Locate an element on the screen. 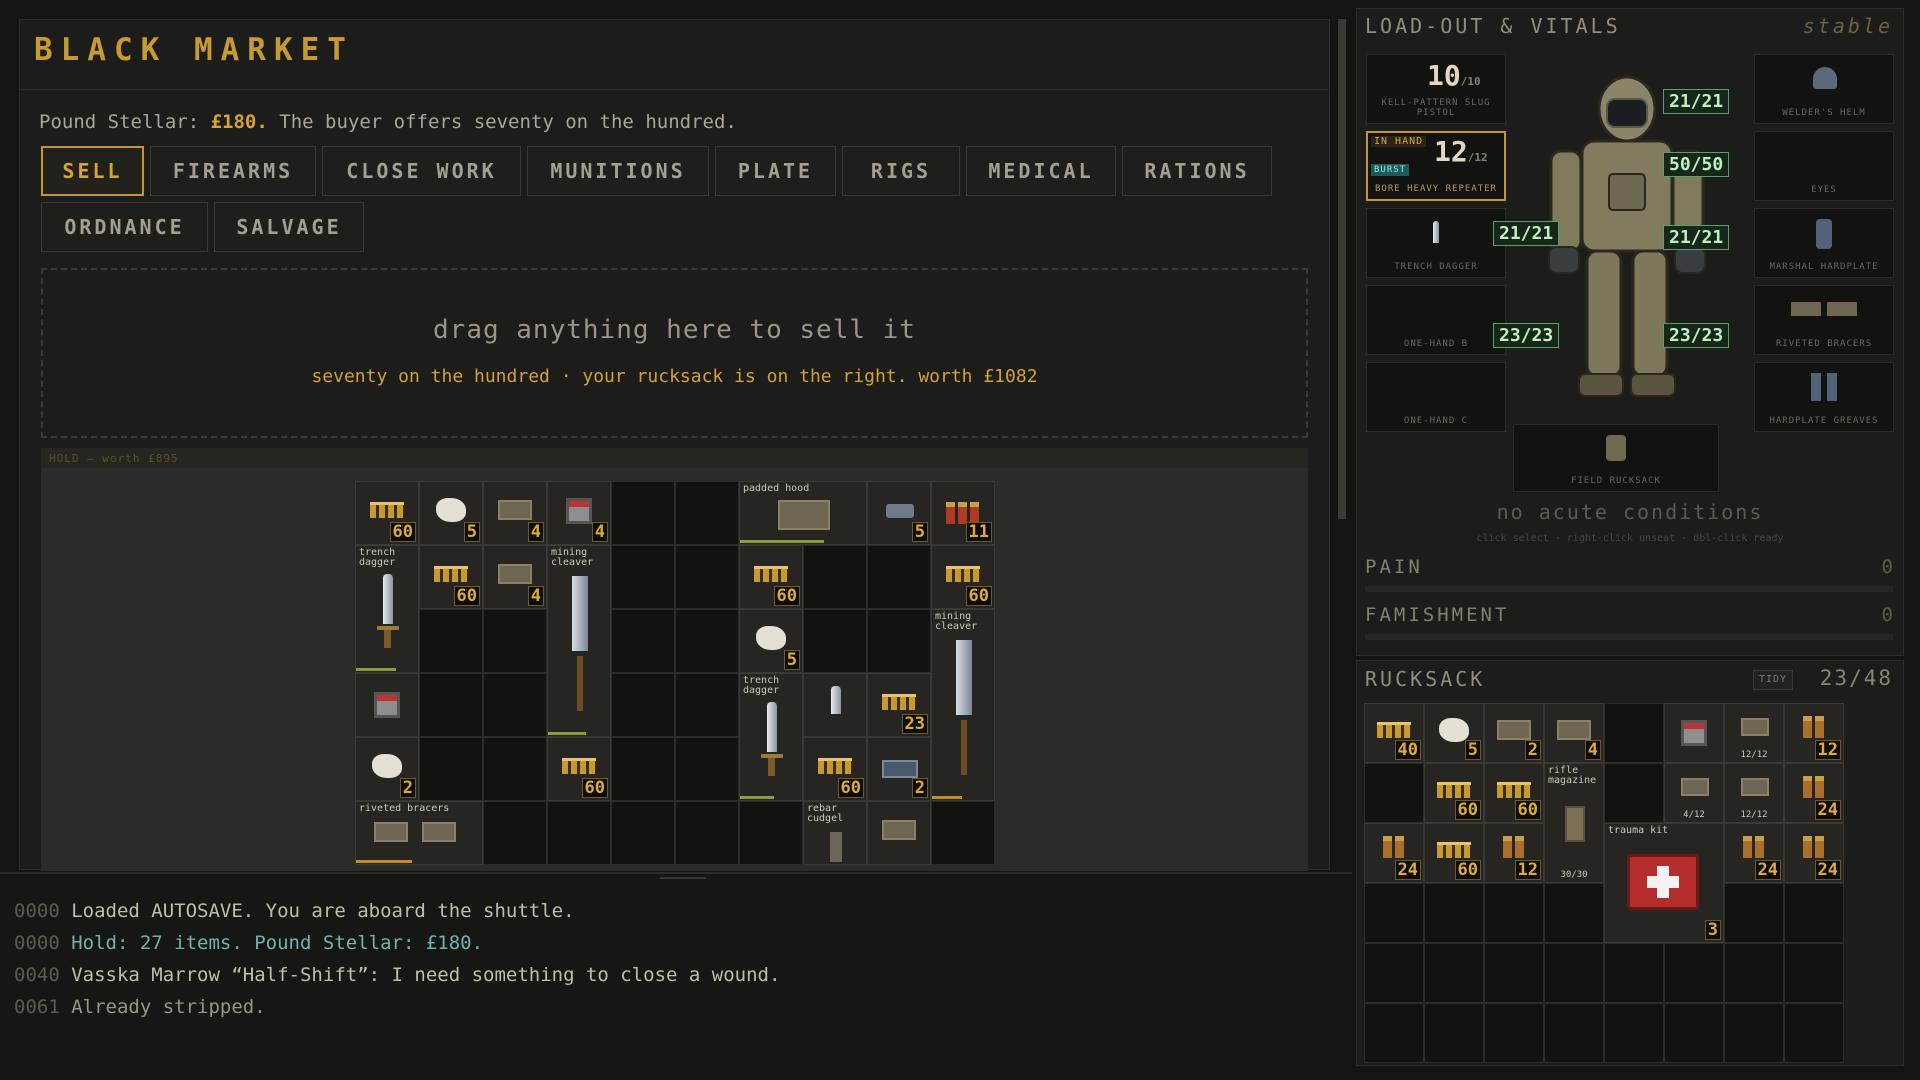 Image resolution: width=1920 pixels, height=1080 pixels. hold-item-knife is located at coordinates (835, 705).